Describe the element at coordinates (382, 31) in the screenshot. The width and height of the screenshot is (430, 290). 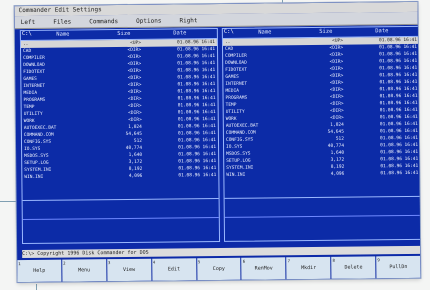
I see `right-header-date: Date` at that location.